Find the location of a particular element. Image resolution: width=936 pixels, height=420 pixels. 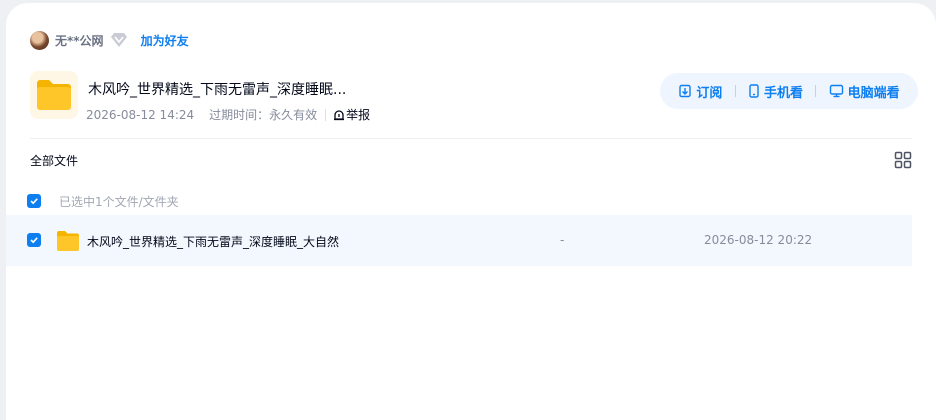

select-all-checkbox is located at coordinates (34, 201).